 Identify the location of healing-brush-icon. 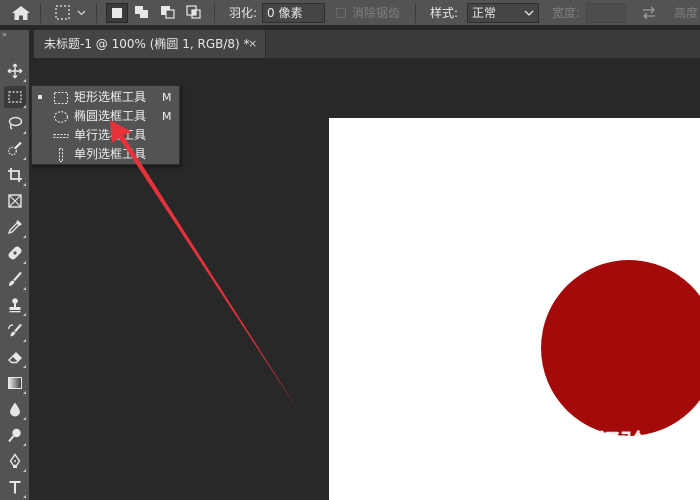
(15, 253).